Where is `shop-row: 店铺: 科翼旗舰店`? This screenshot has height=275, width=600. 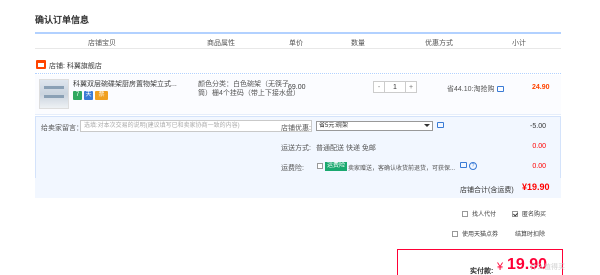 shop-row: 店铺: 科翼旗舰店 is located at coordinates (298, 65).